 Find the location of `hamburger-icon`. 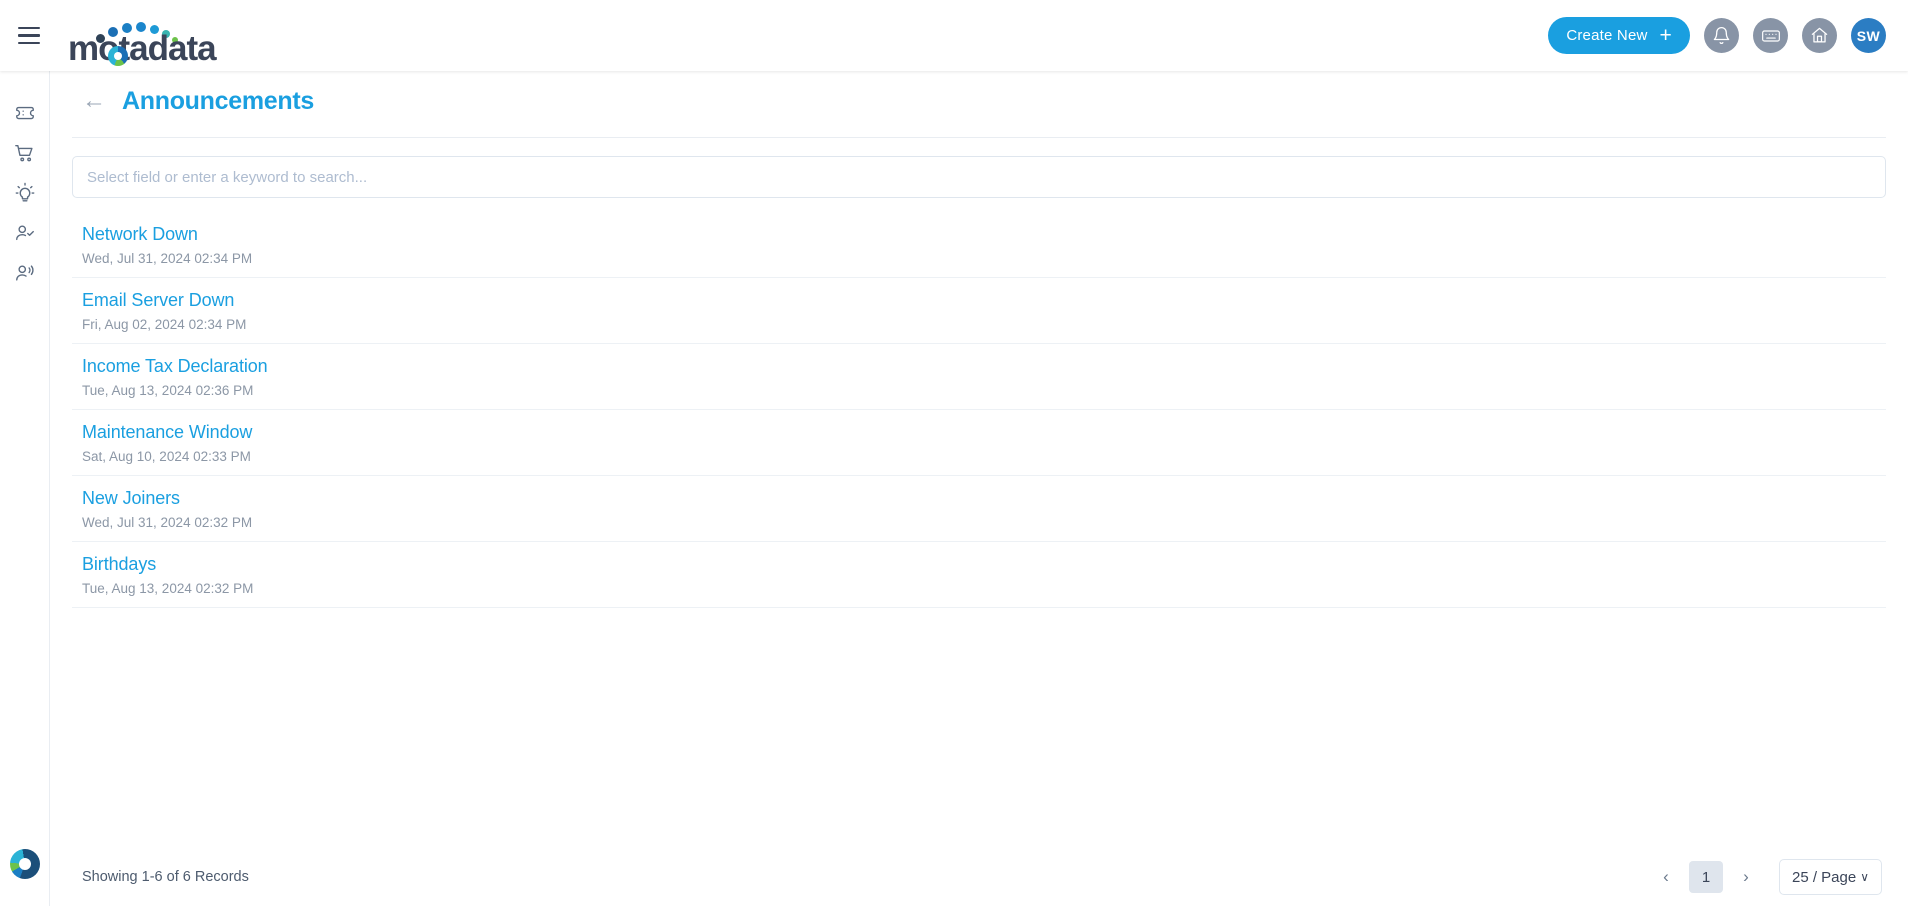

hamburger-icon is located at coordinates (29, 35).